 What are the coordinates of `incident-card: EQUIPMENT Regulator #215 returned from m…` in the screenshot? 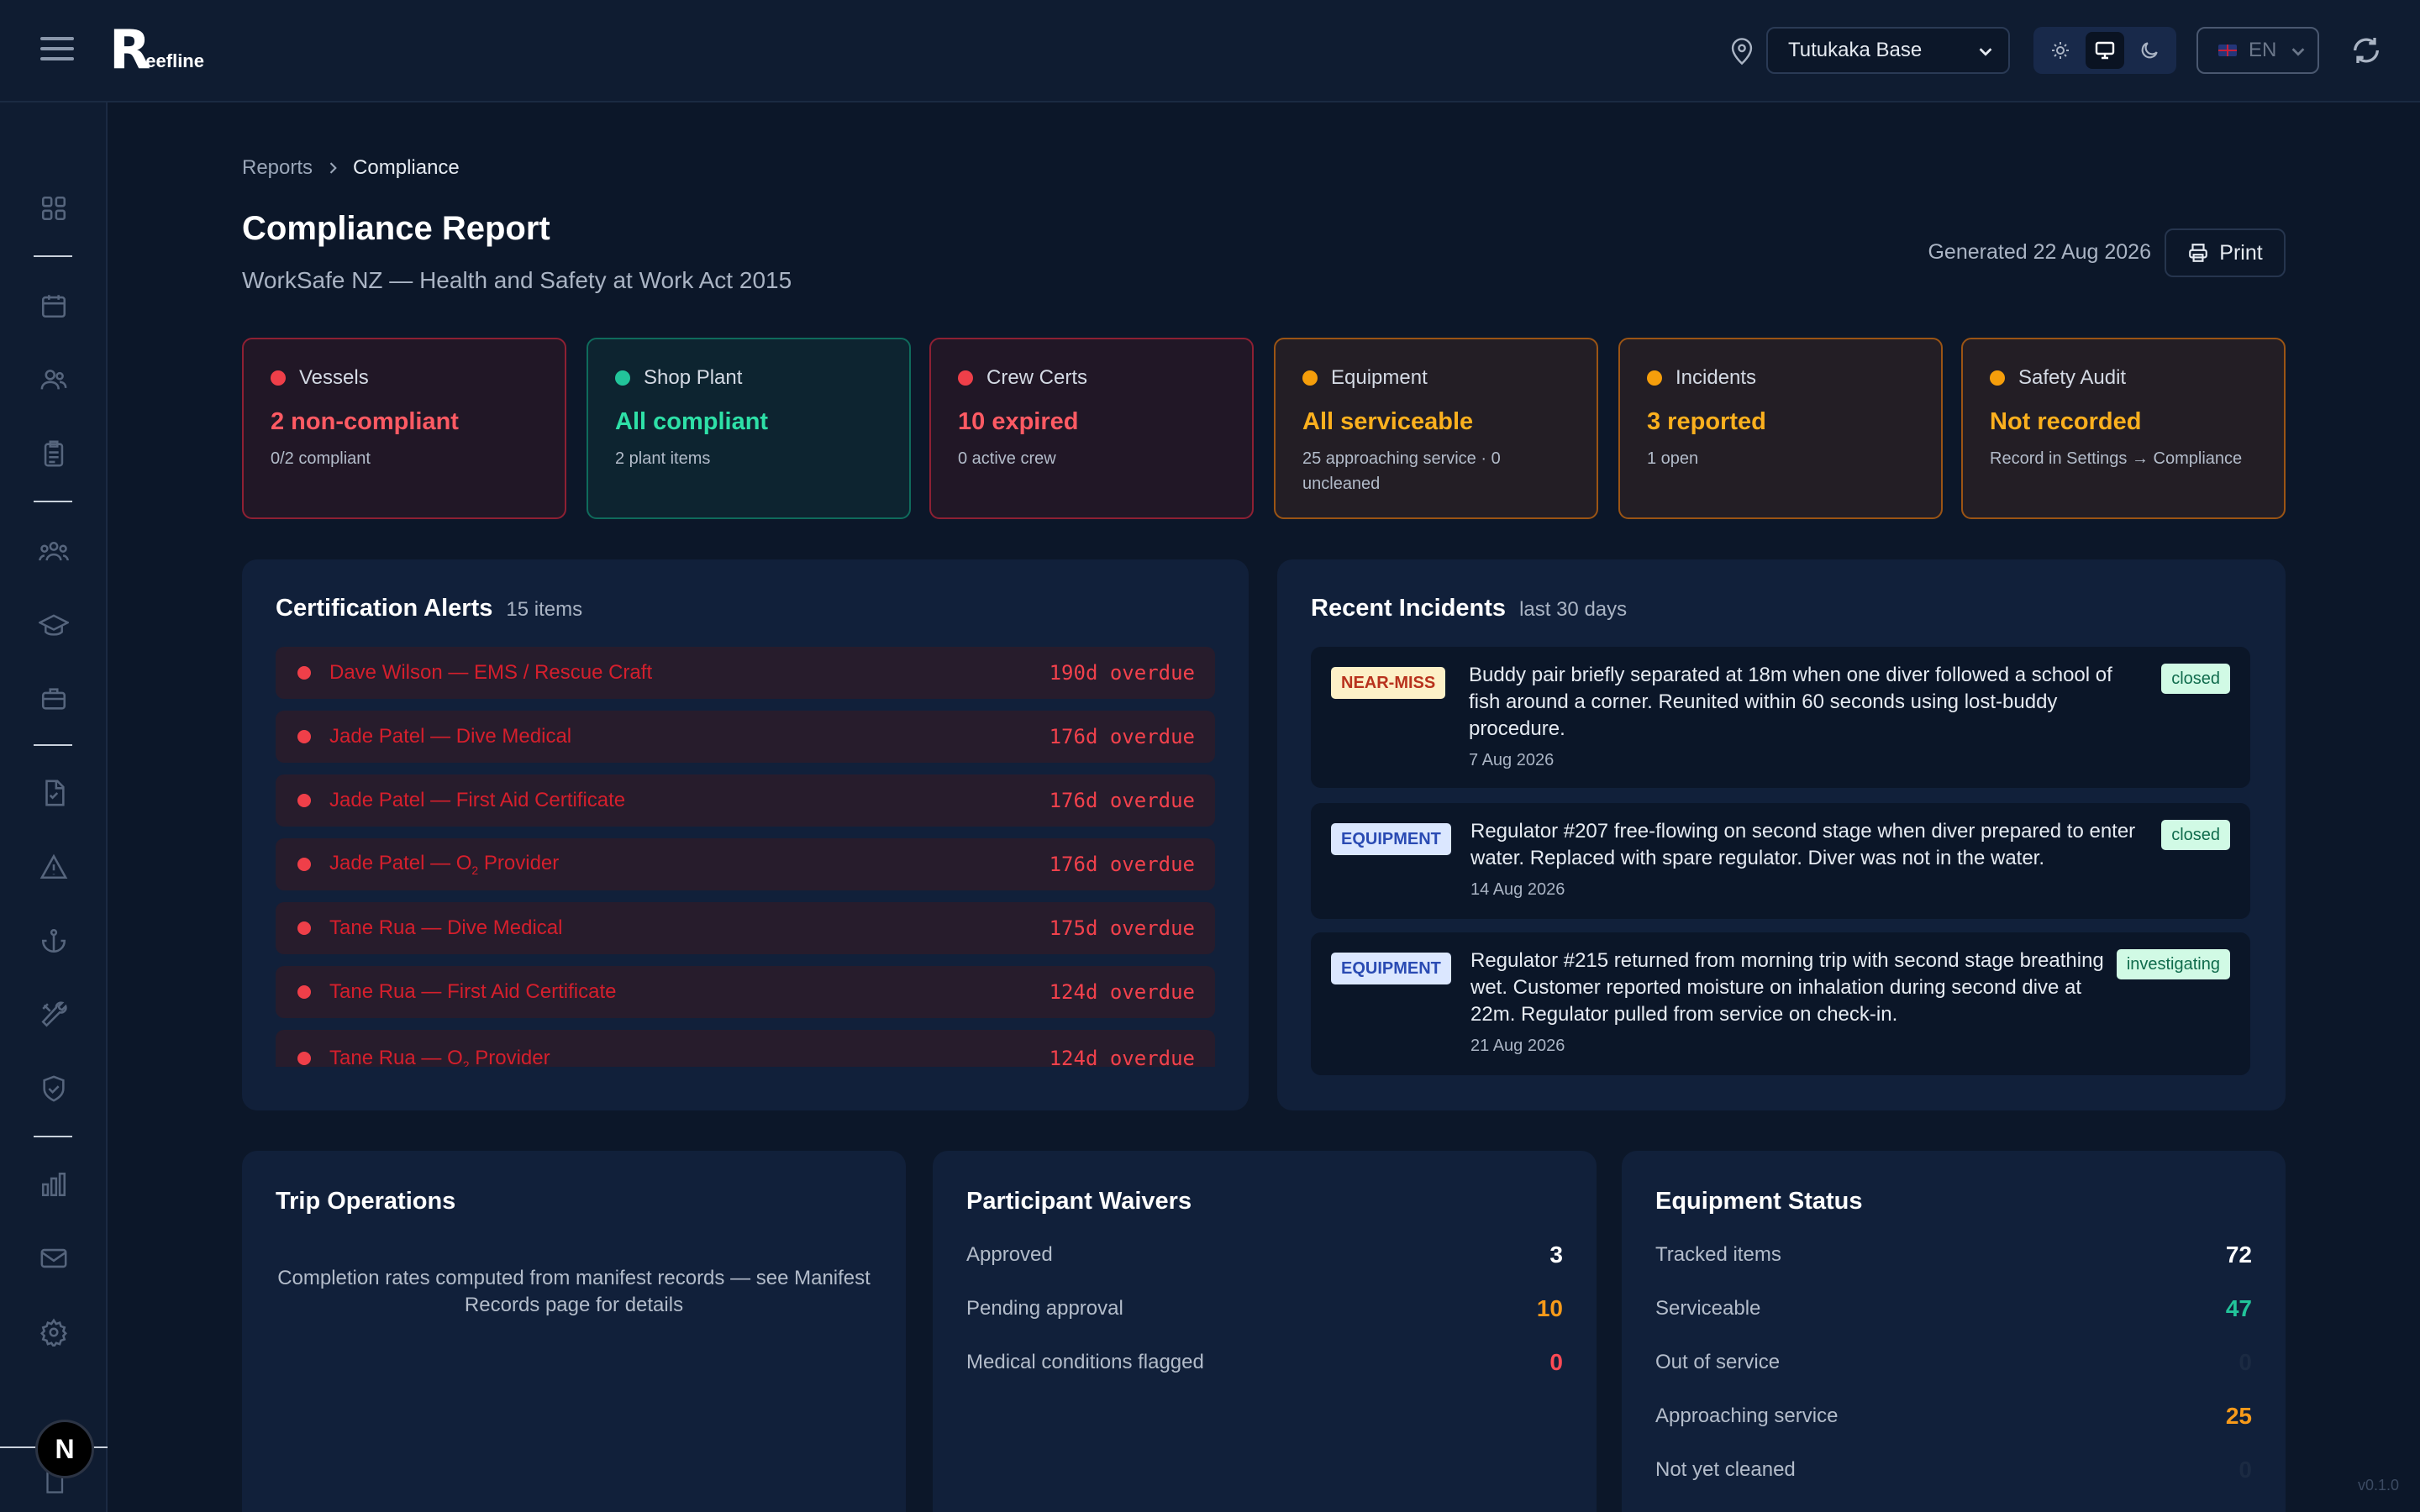 It's located at (1781, 1003).